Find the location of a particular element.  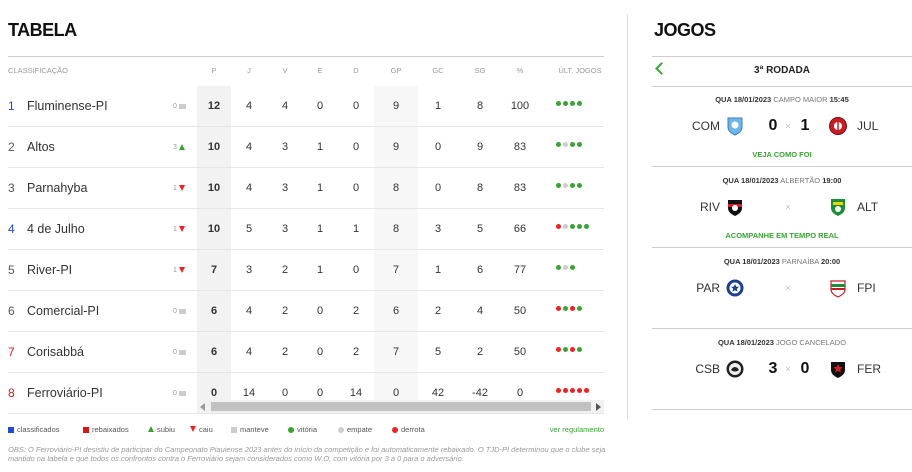

cell-percentage: 83 is located at coordinates (520, 147).